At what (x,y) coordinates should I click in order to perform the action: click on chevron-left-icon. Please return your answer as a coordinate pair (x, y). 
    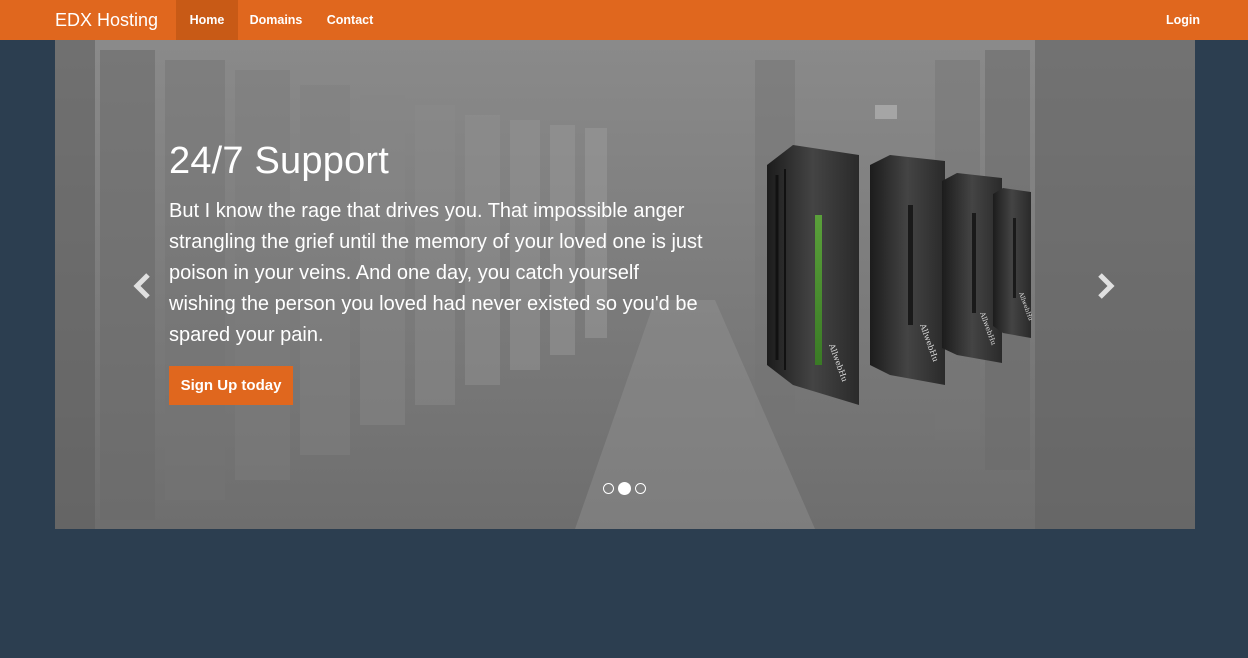
    Looking at the image, I should click on (141, 286).